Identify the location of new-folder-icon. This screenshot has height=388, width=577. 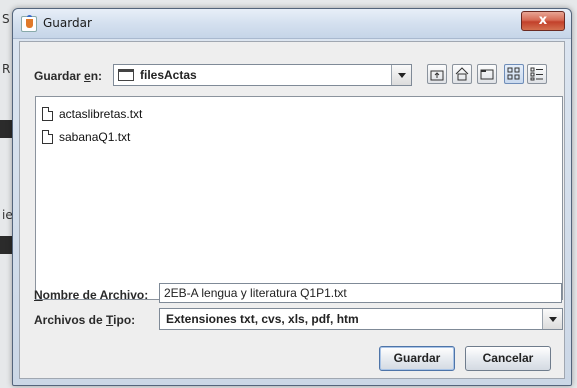
(487, 74).